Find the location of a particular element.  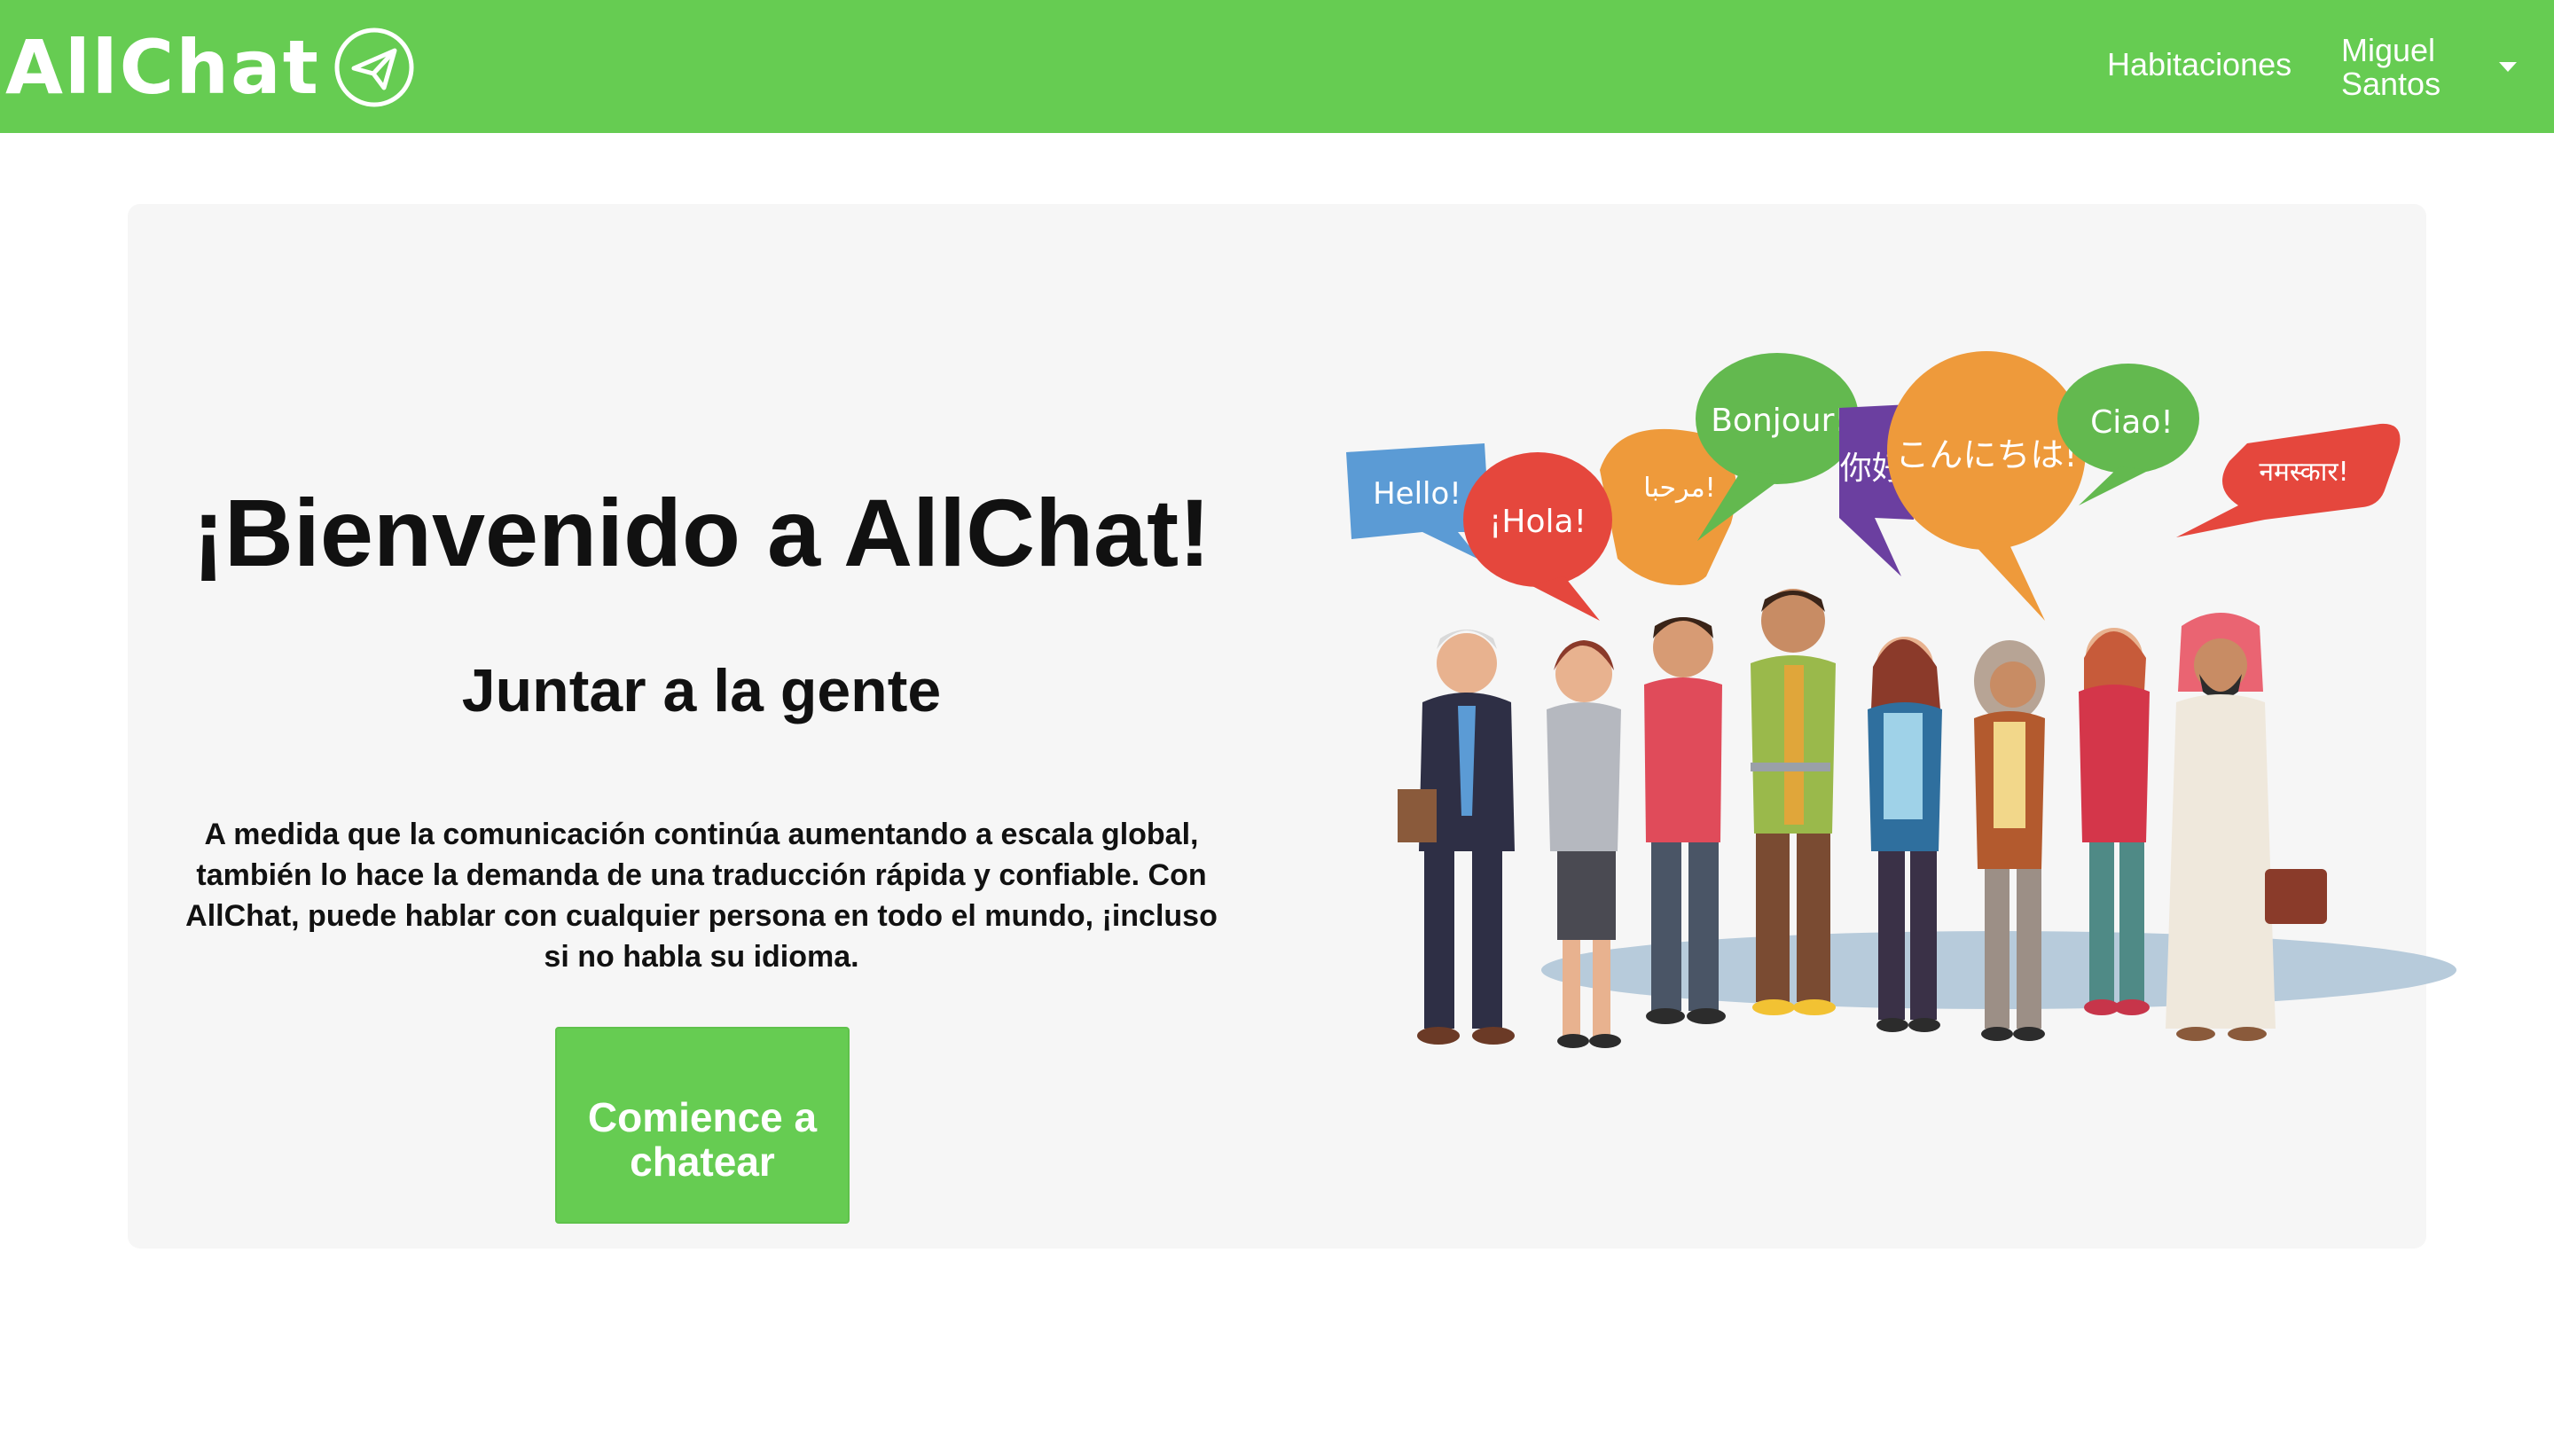

bubble-text-hola: ¡Hola! is located at coordinates (1537, 522).